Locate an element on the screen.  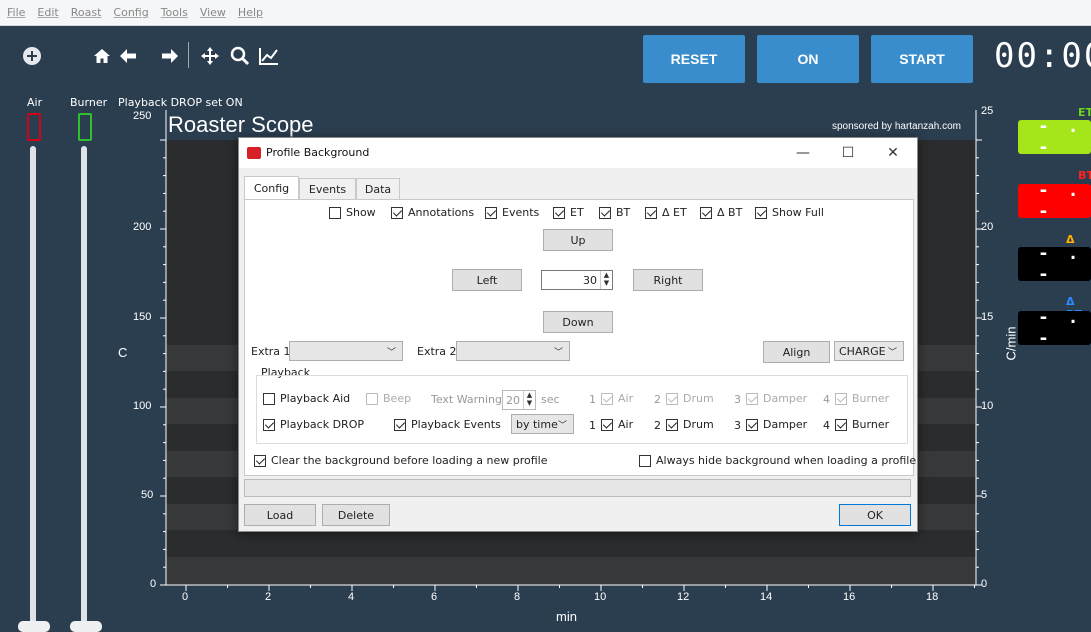
x-tick: 6 is located at coordinates (434, 597).